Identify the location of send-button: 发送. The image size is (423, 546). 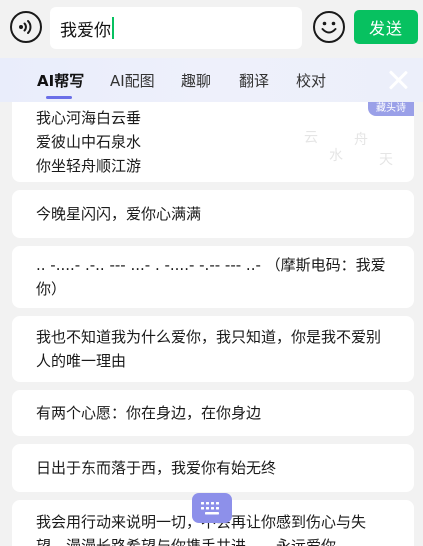
(386, 27).